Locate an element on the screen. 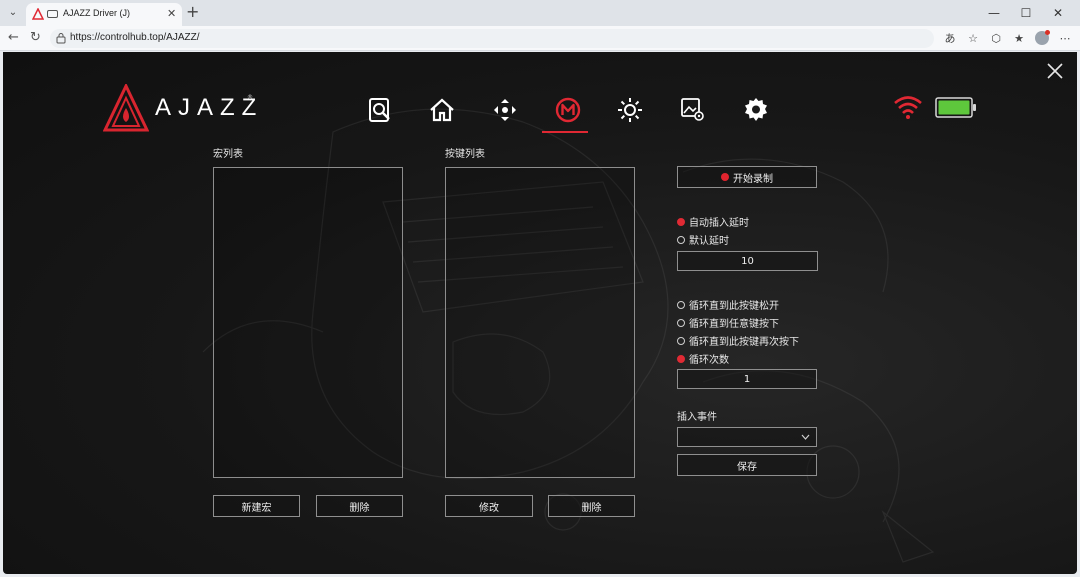 Image resolution: width=1080 pixels, height=577 pixels. loop-count-field: 1 is located at coordinates (747, 379).